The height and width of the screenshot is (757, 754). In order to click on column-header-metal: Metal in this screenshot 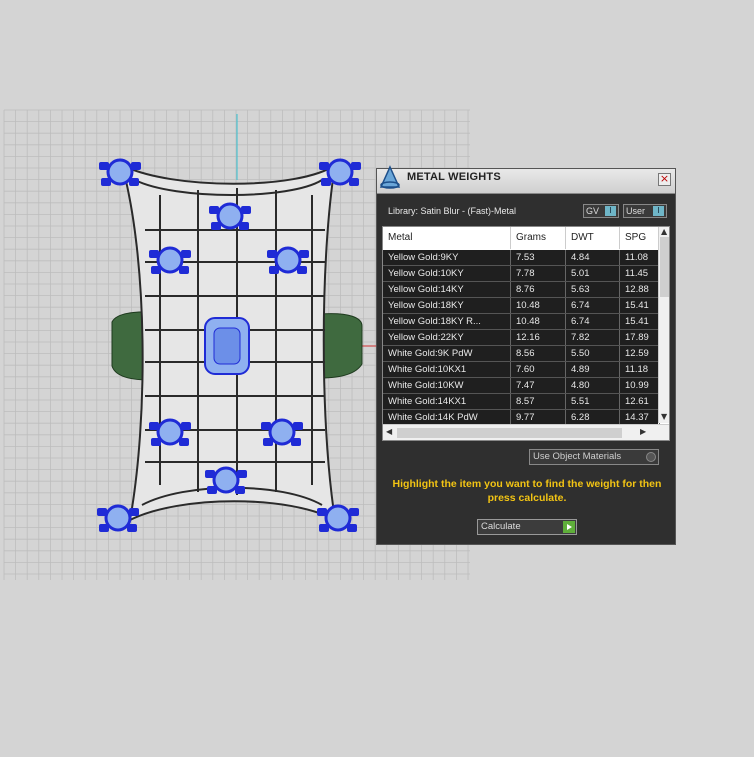, I will do `click(447, 238)`.